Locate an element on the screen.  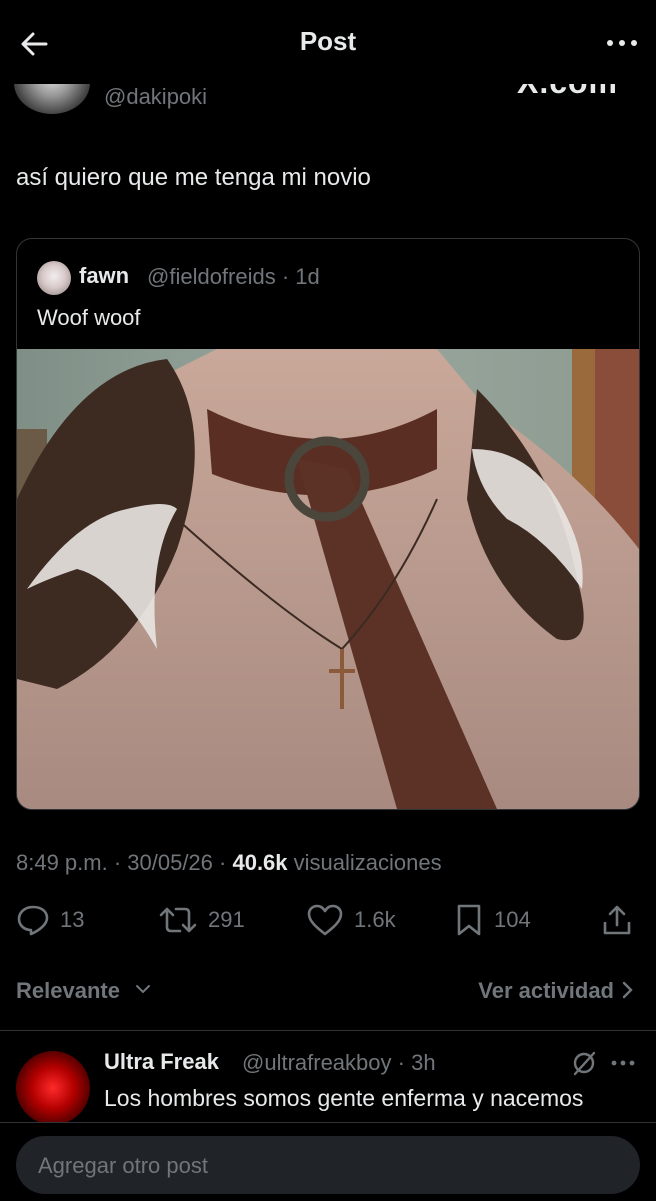
page-title: Post is located at coordinates (328, 41).